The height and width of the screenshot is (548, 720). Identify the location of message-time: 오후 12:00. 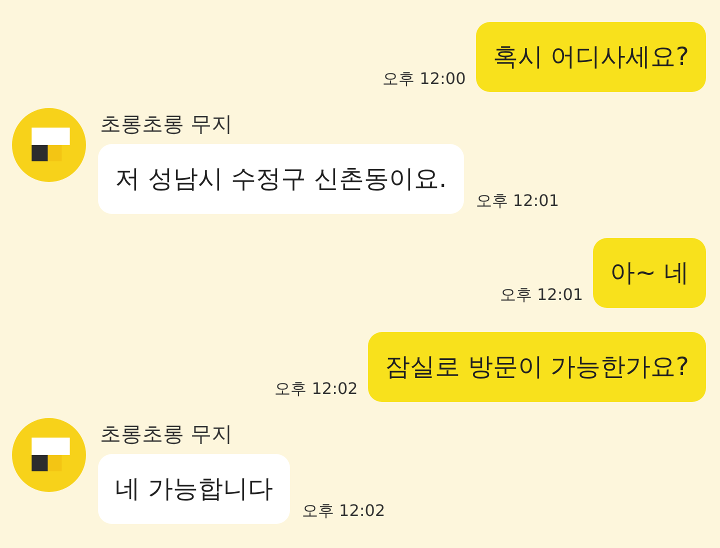
(424, 79).